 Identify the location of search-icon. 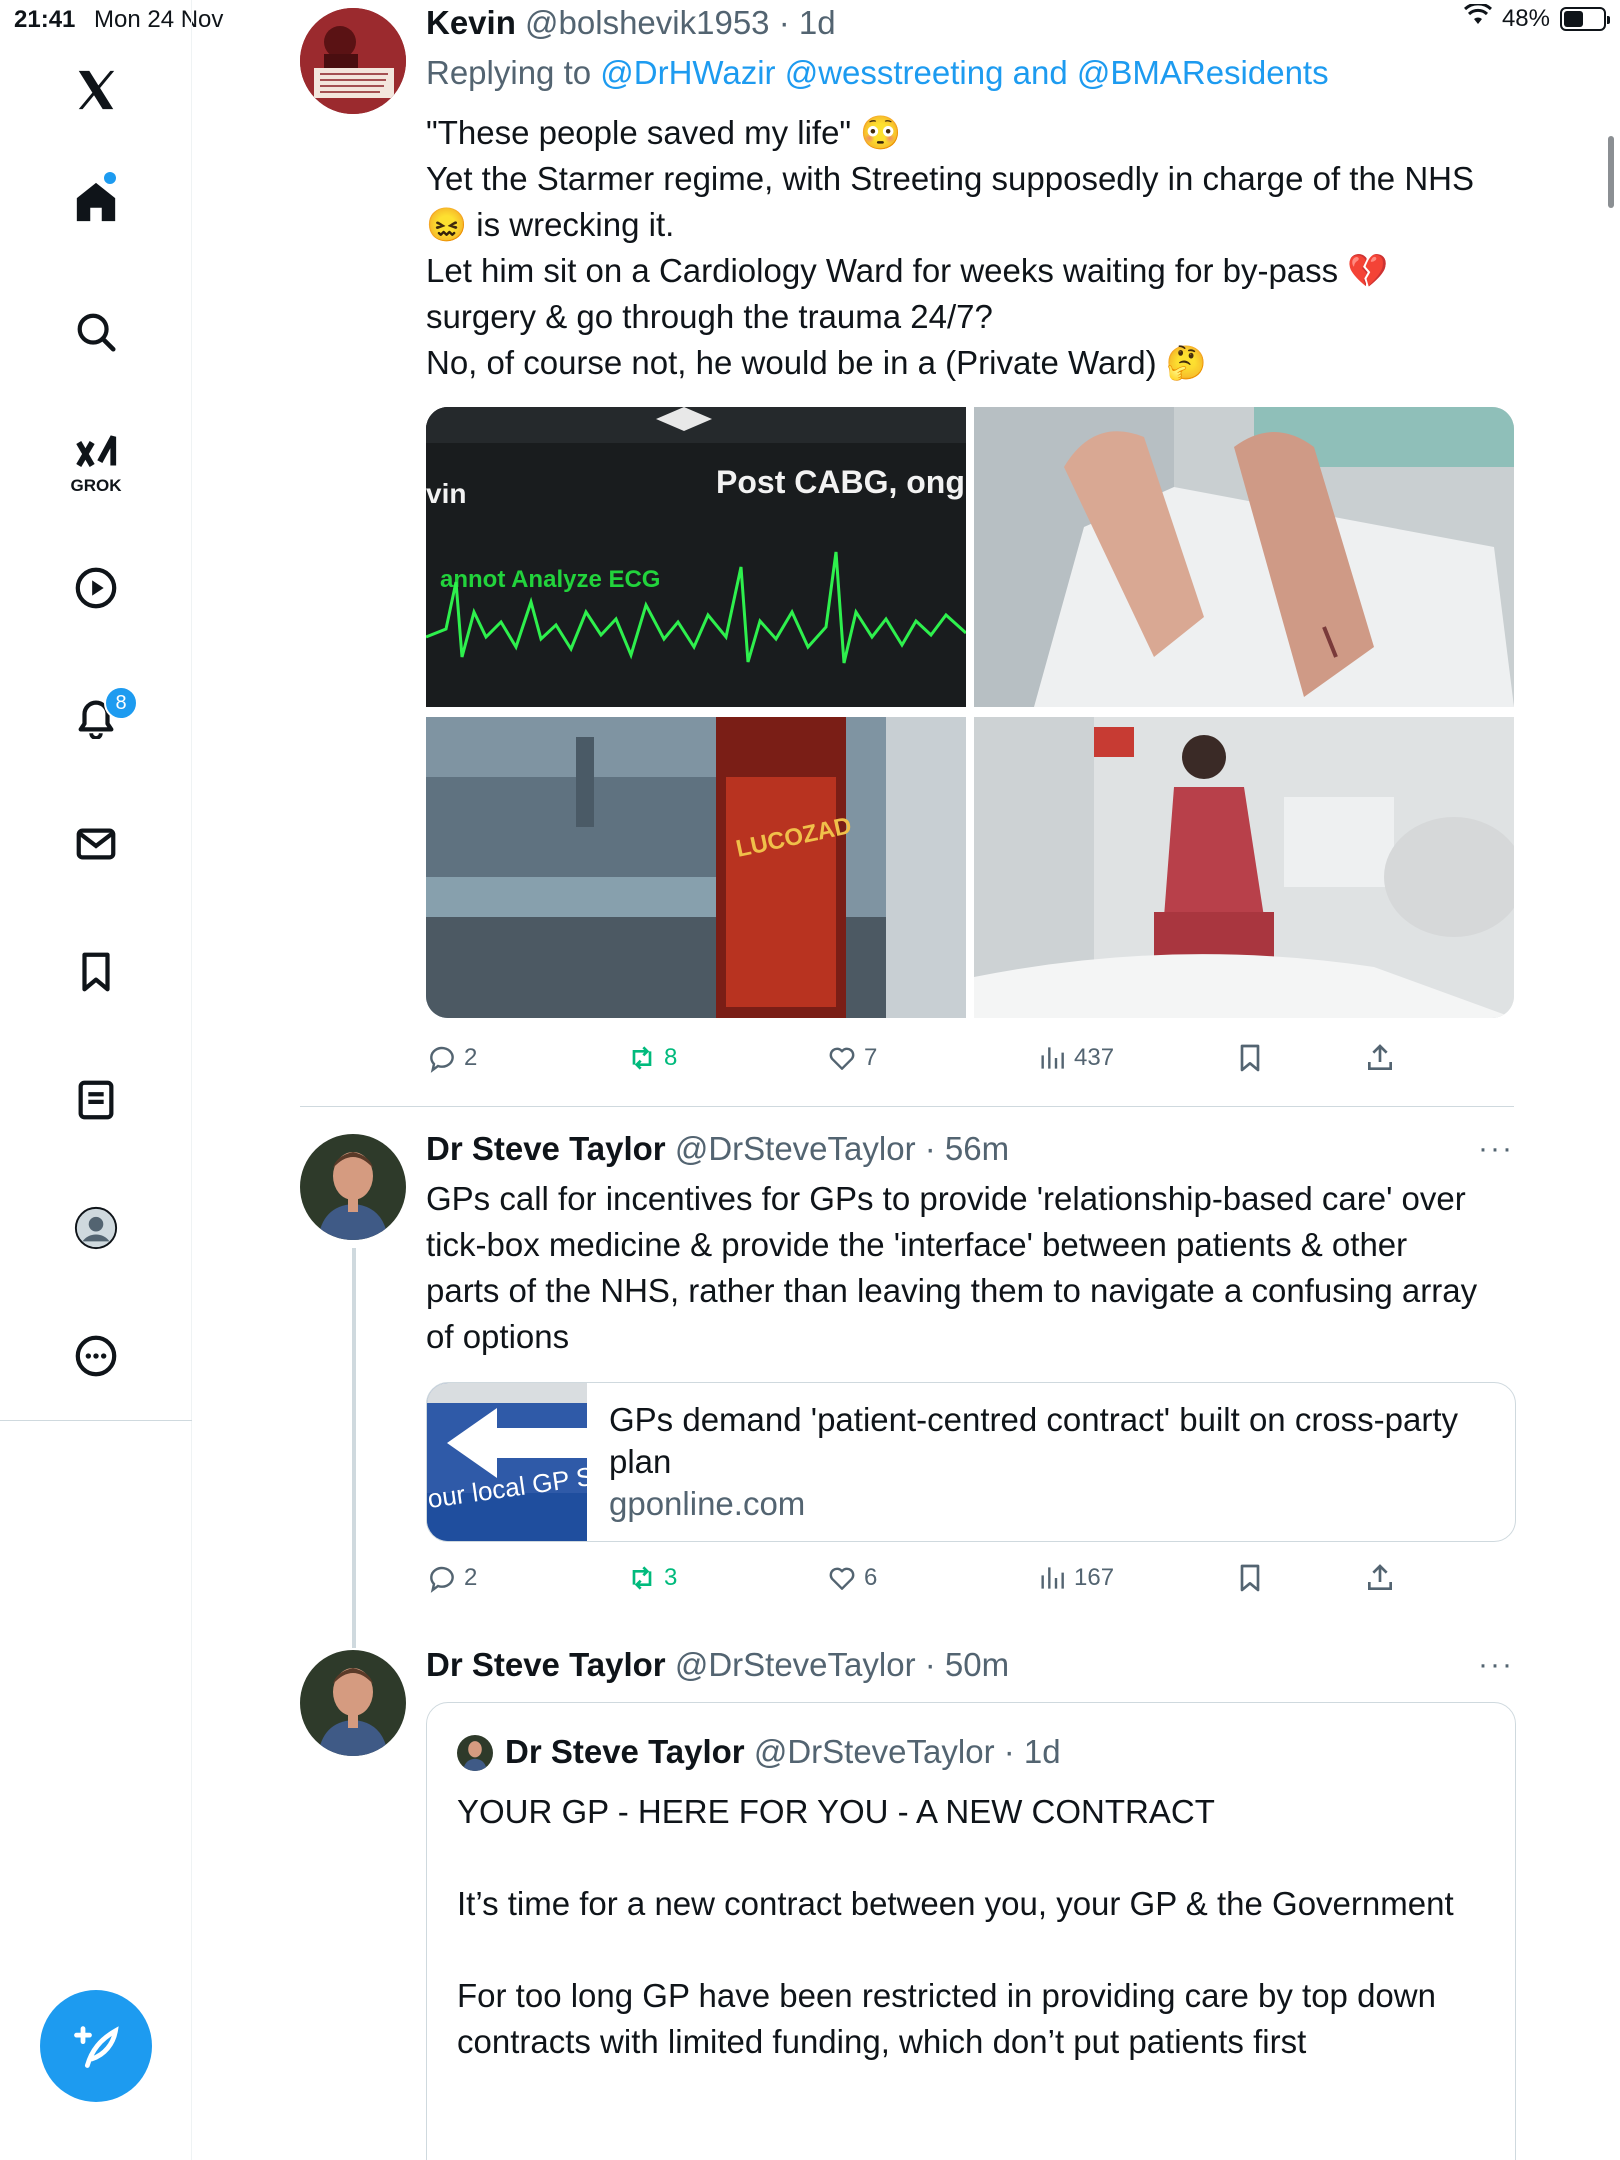
(96, 332).